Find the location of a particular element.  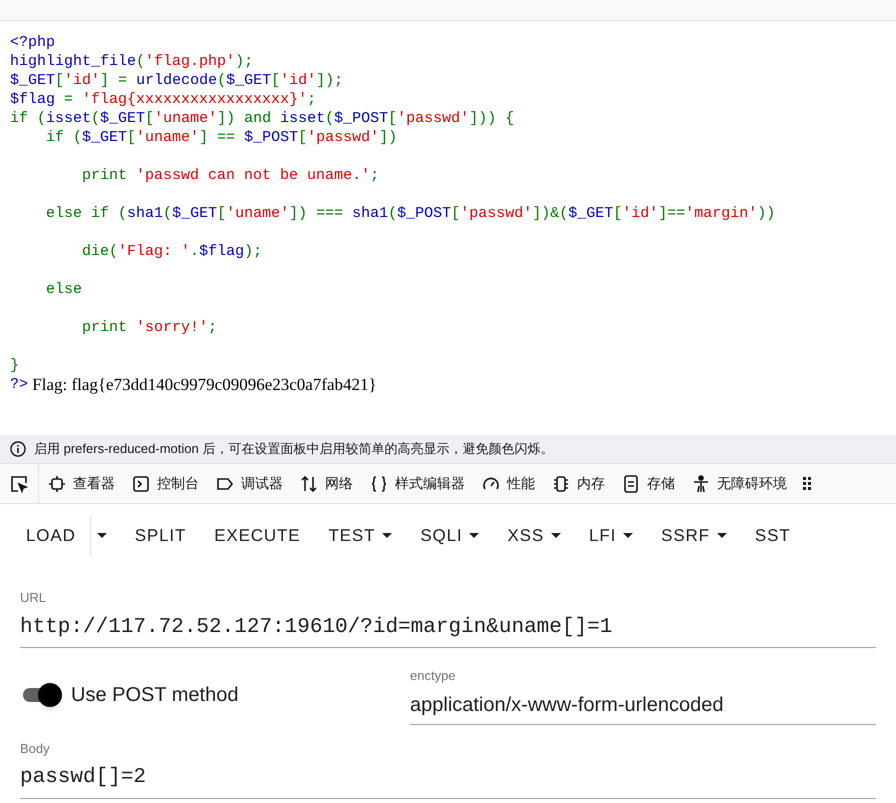

inspector-icon is located at coordinates (57, 484).